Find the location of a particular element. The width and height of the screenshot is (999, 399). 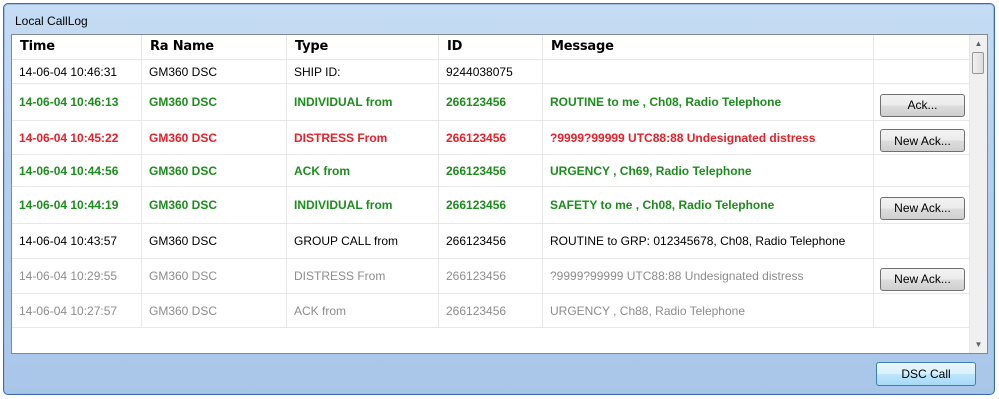

cell-type: GROUP CALL from is located at coordinates (363, 241).